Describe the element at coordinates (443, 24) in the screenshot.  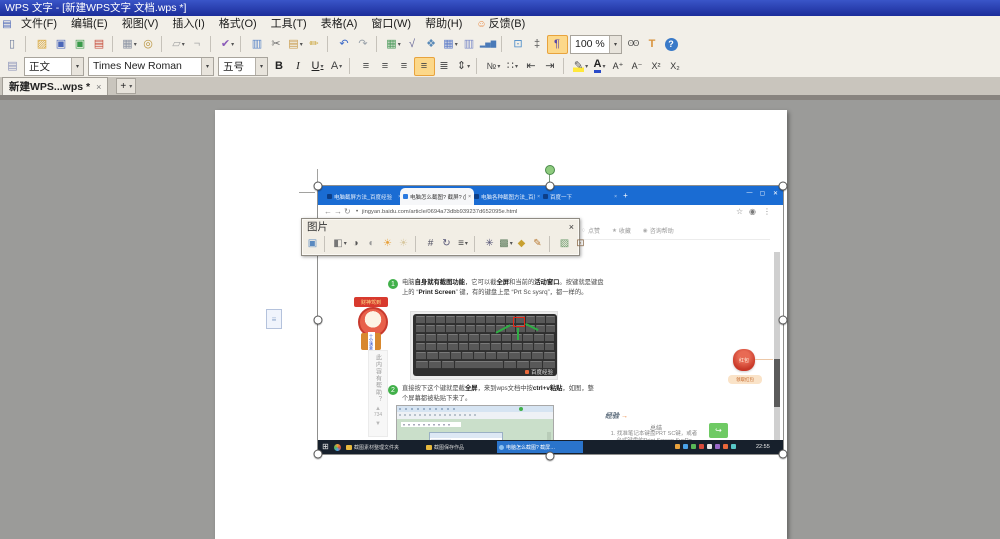
I see `menu-item: 帮助(H)` at that location.